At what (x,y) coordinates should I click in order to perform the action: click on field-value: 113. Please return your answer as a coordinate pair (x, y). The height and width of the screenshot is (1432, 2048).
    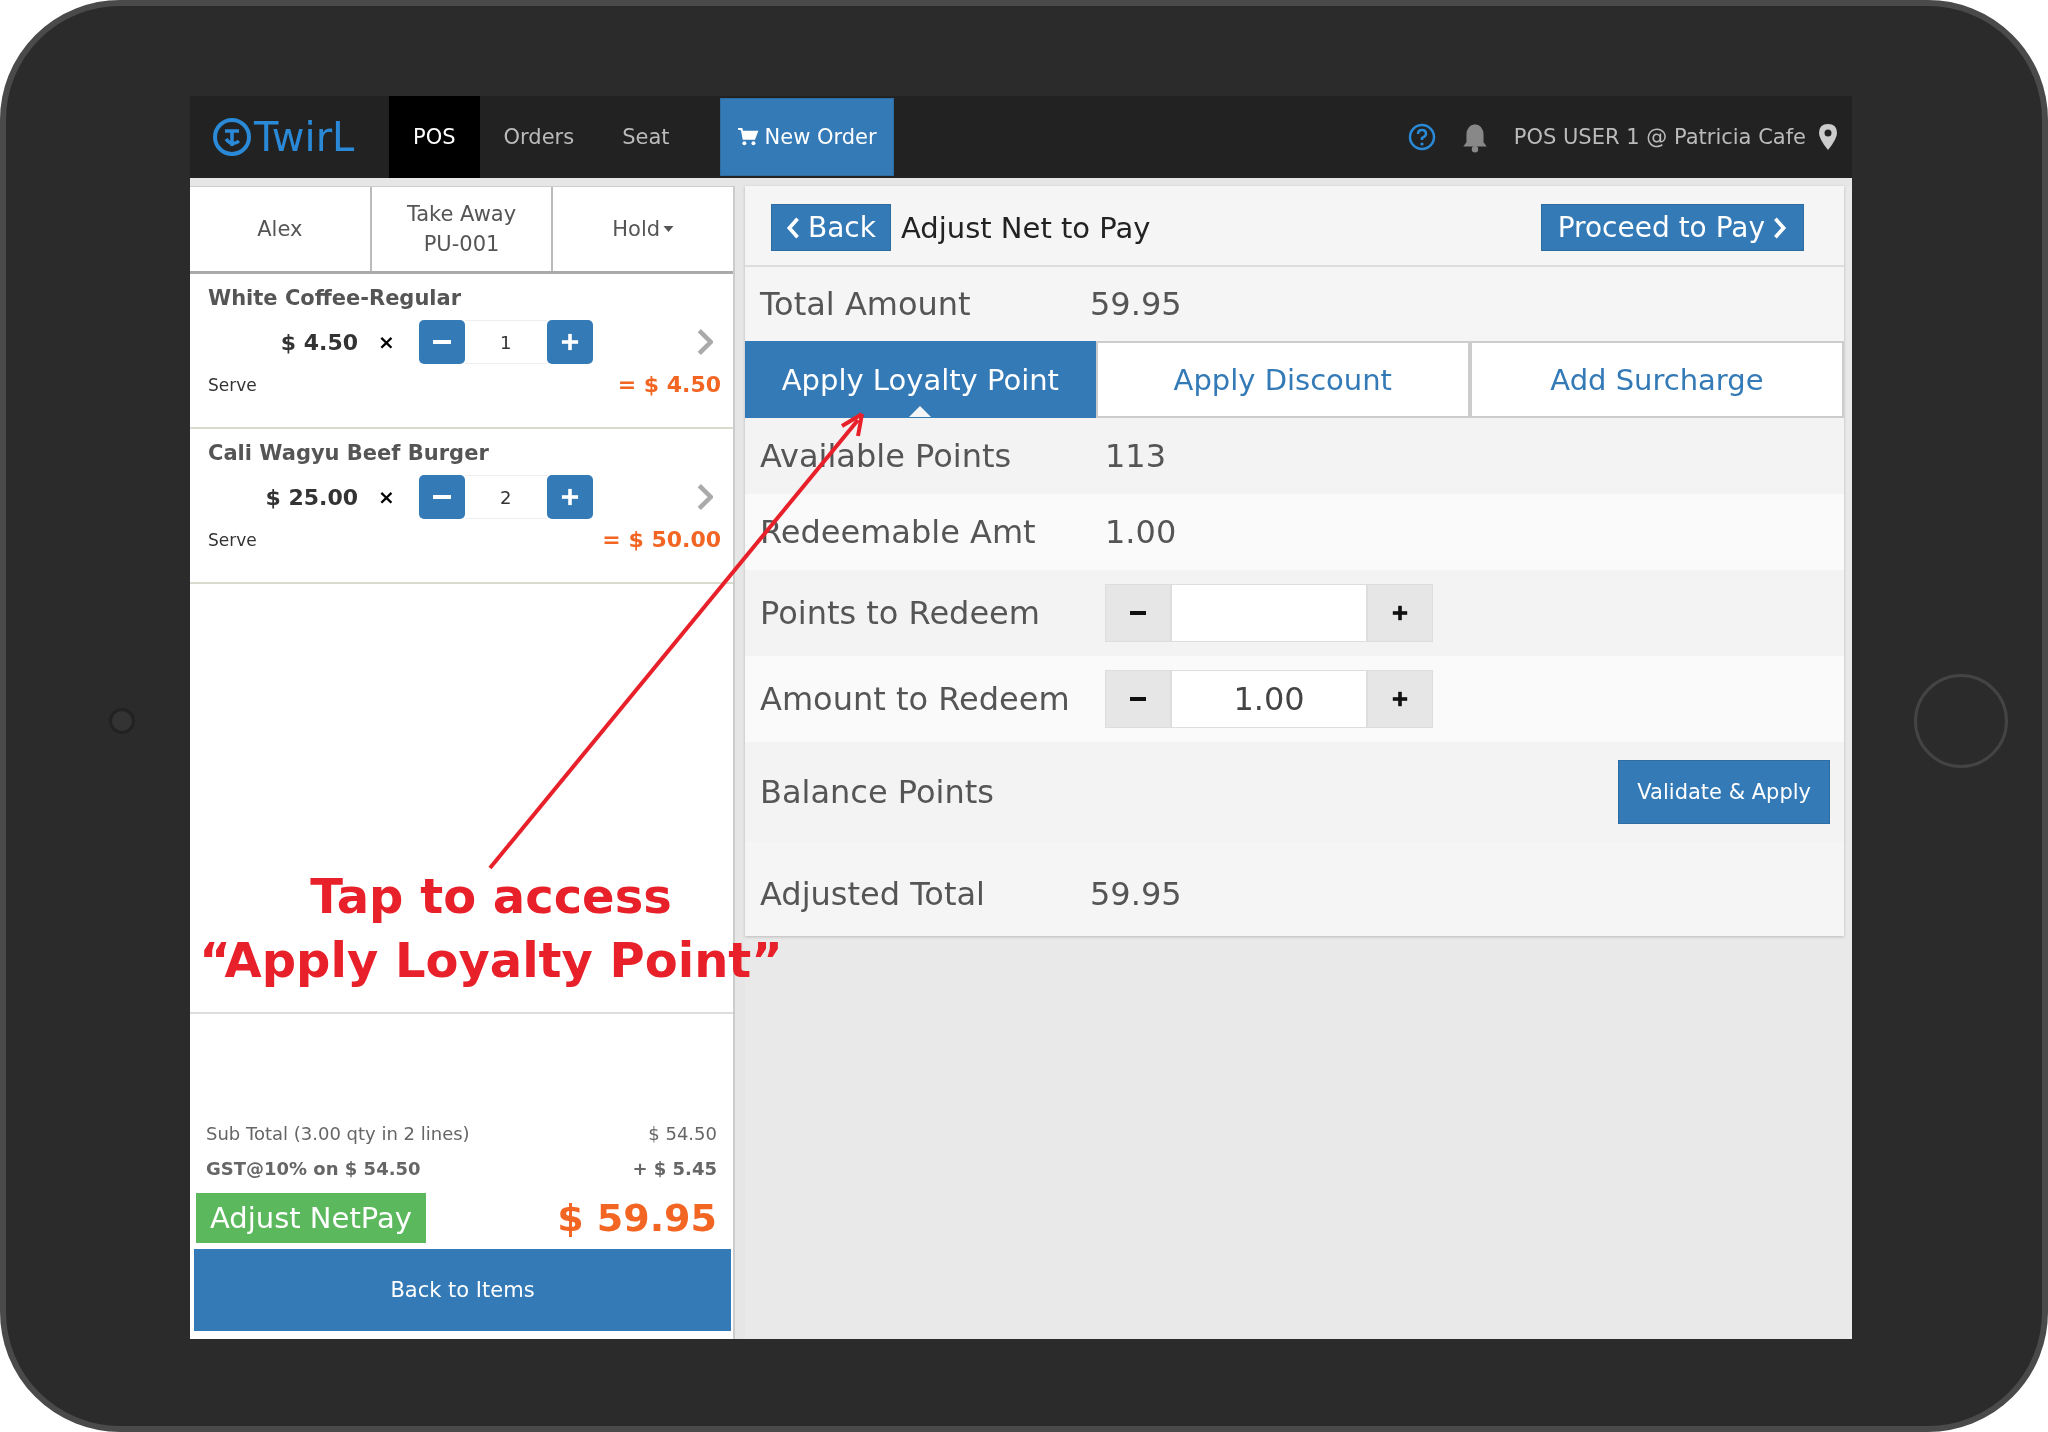
    Looking at the image, I should click on (1136, 456).